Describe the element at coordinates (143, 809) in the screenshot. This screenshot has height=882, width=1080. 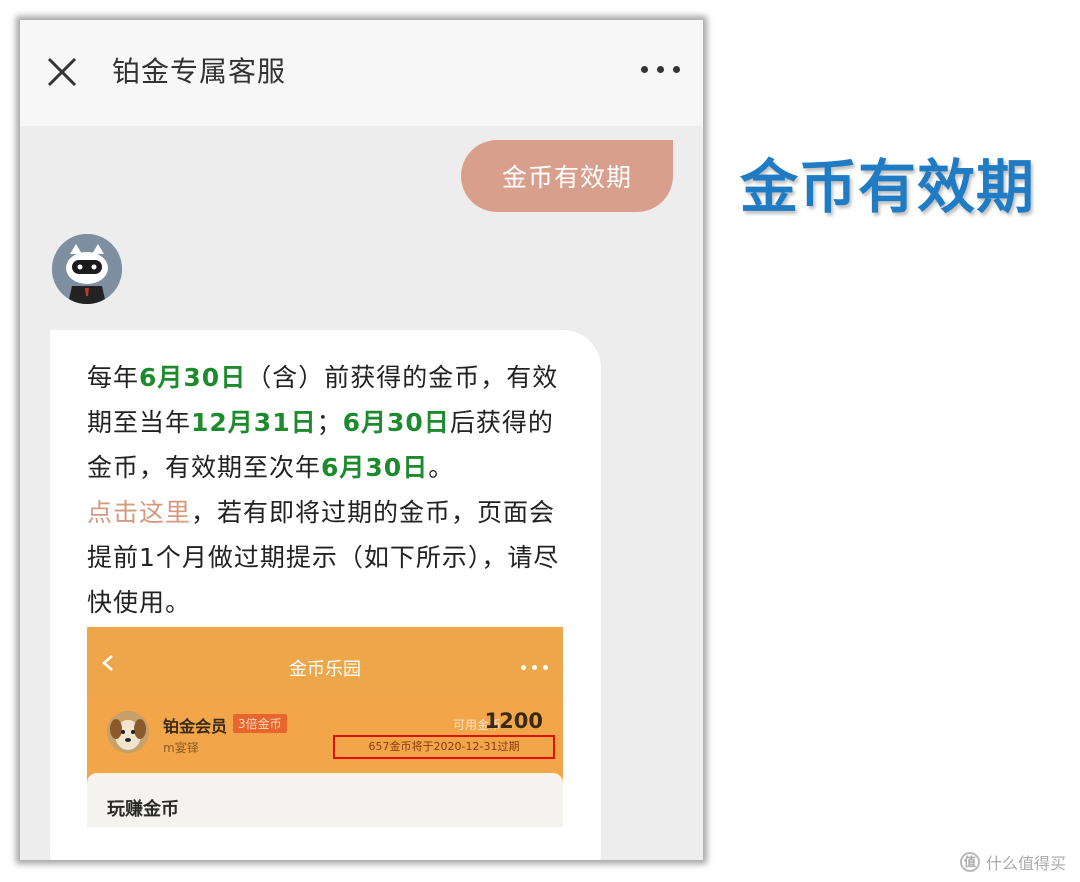
I see `section-title: 玩赚金币` at that location.